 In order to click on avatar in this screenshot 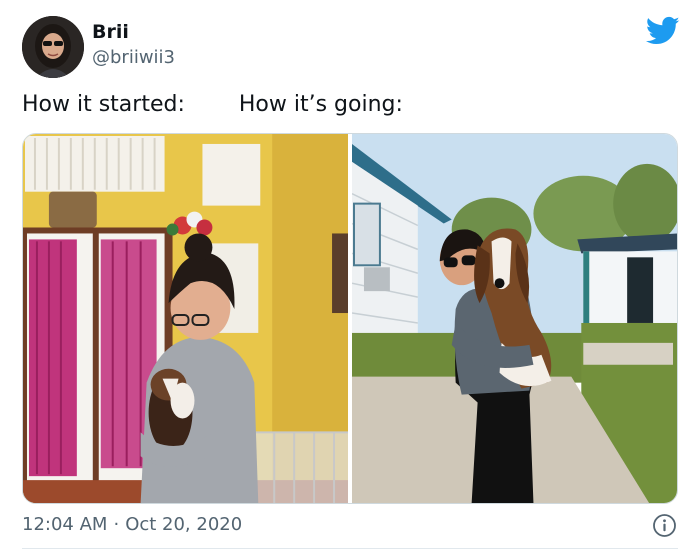, I will do `click(53, 47)`.